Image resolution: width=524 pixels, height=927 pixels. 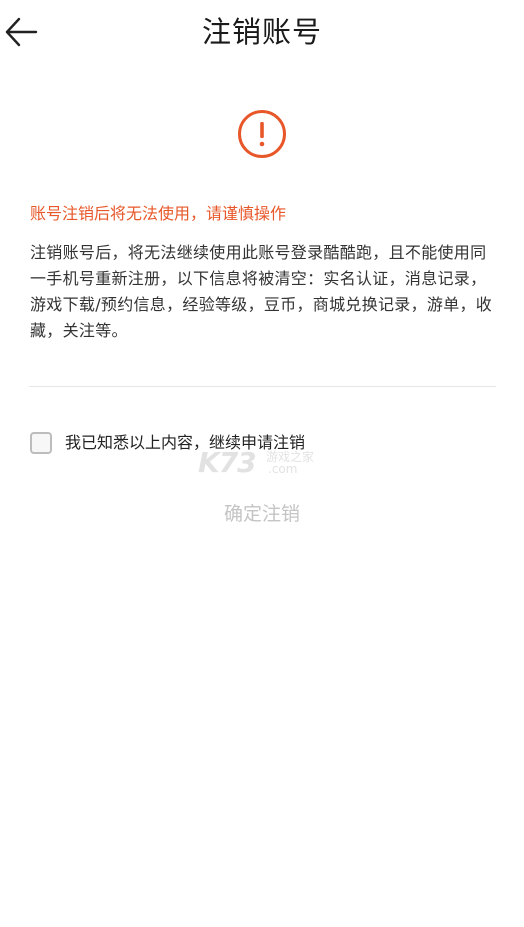 What do you see at coordinates (262, 514) in the screenshot?
I see `confirm-deletion-button: 确定注销` at bounding box center [262, 514].